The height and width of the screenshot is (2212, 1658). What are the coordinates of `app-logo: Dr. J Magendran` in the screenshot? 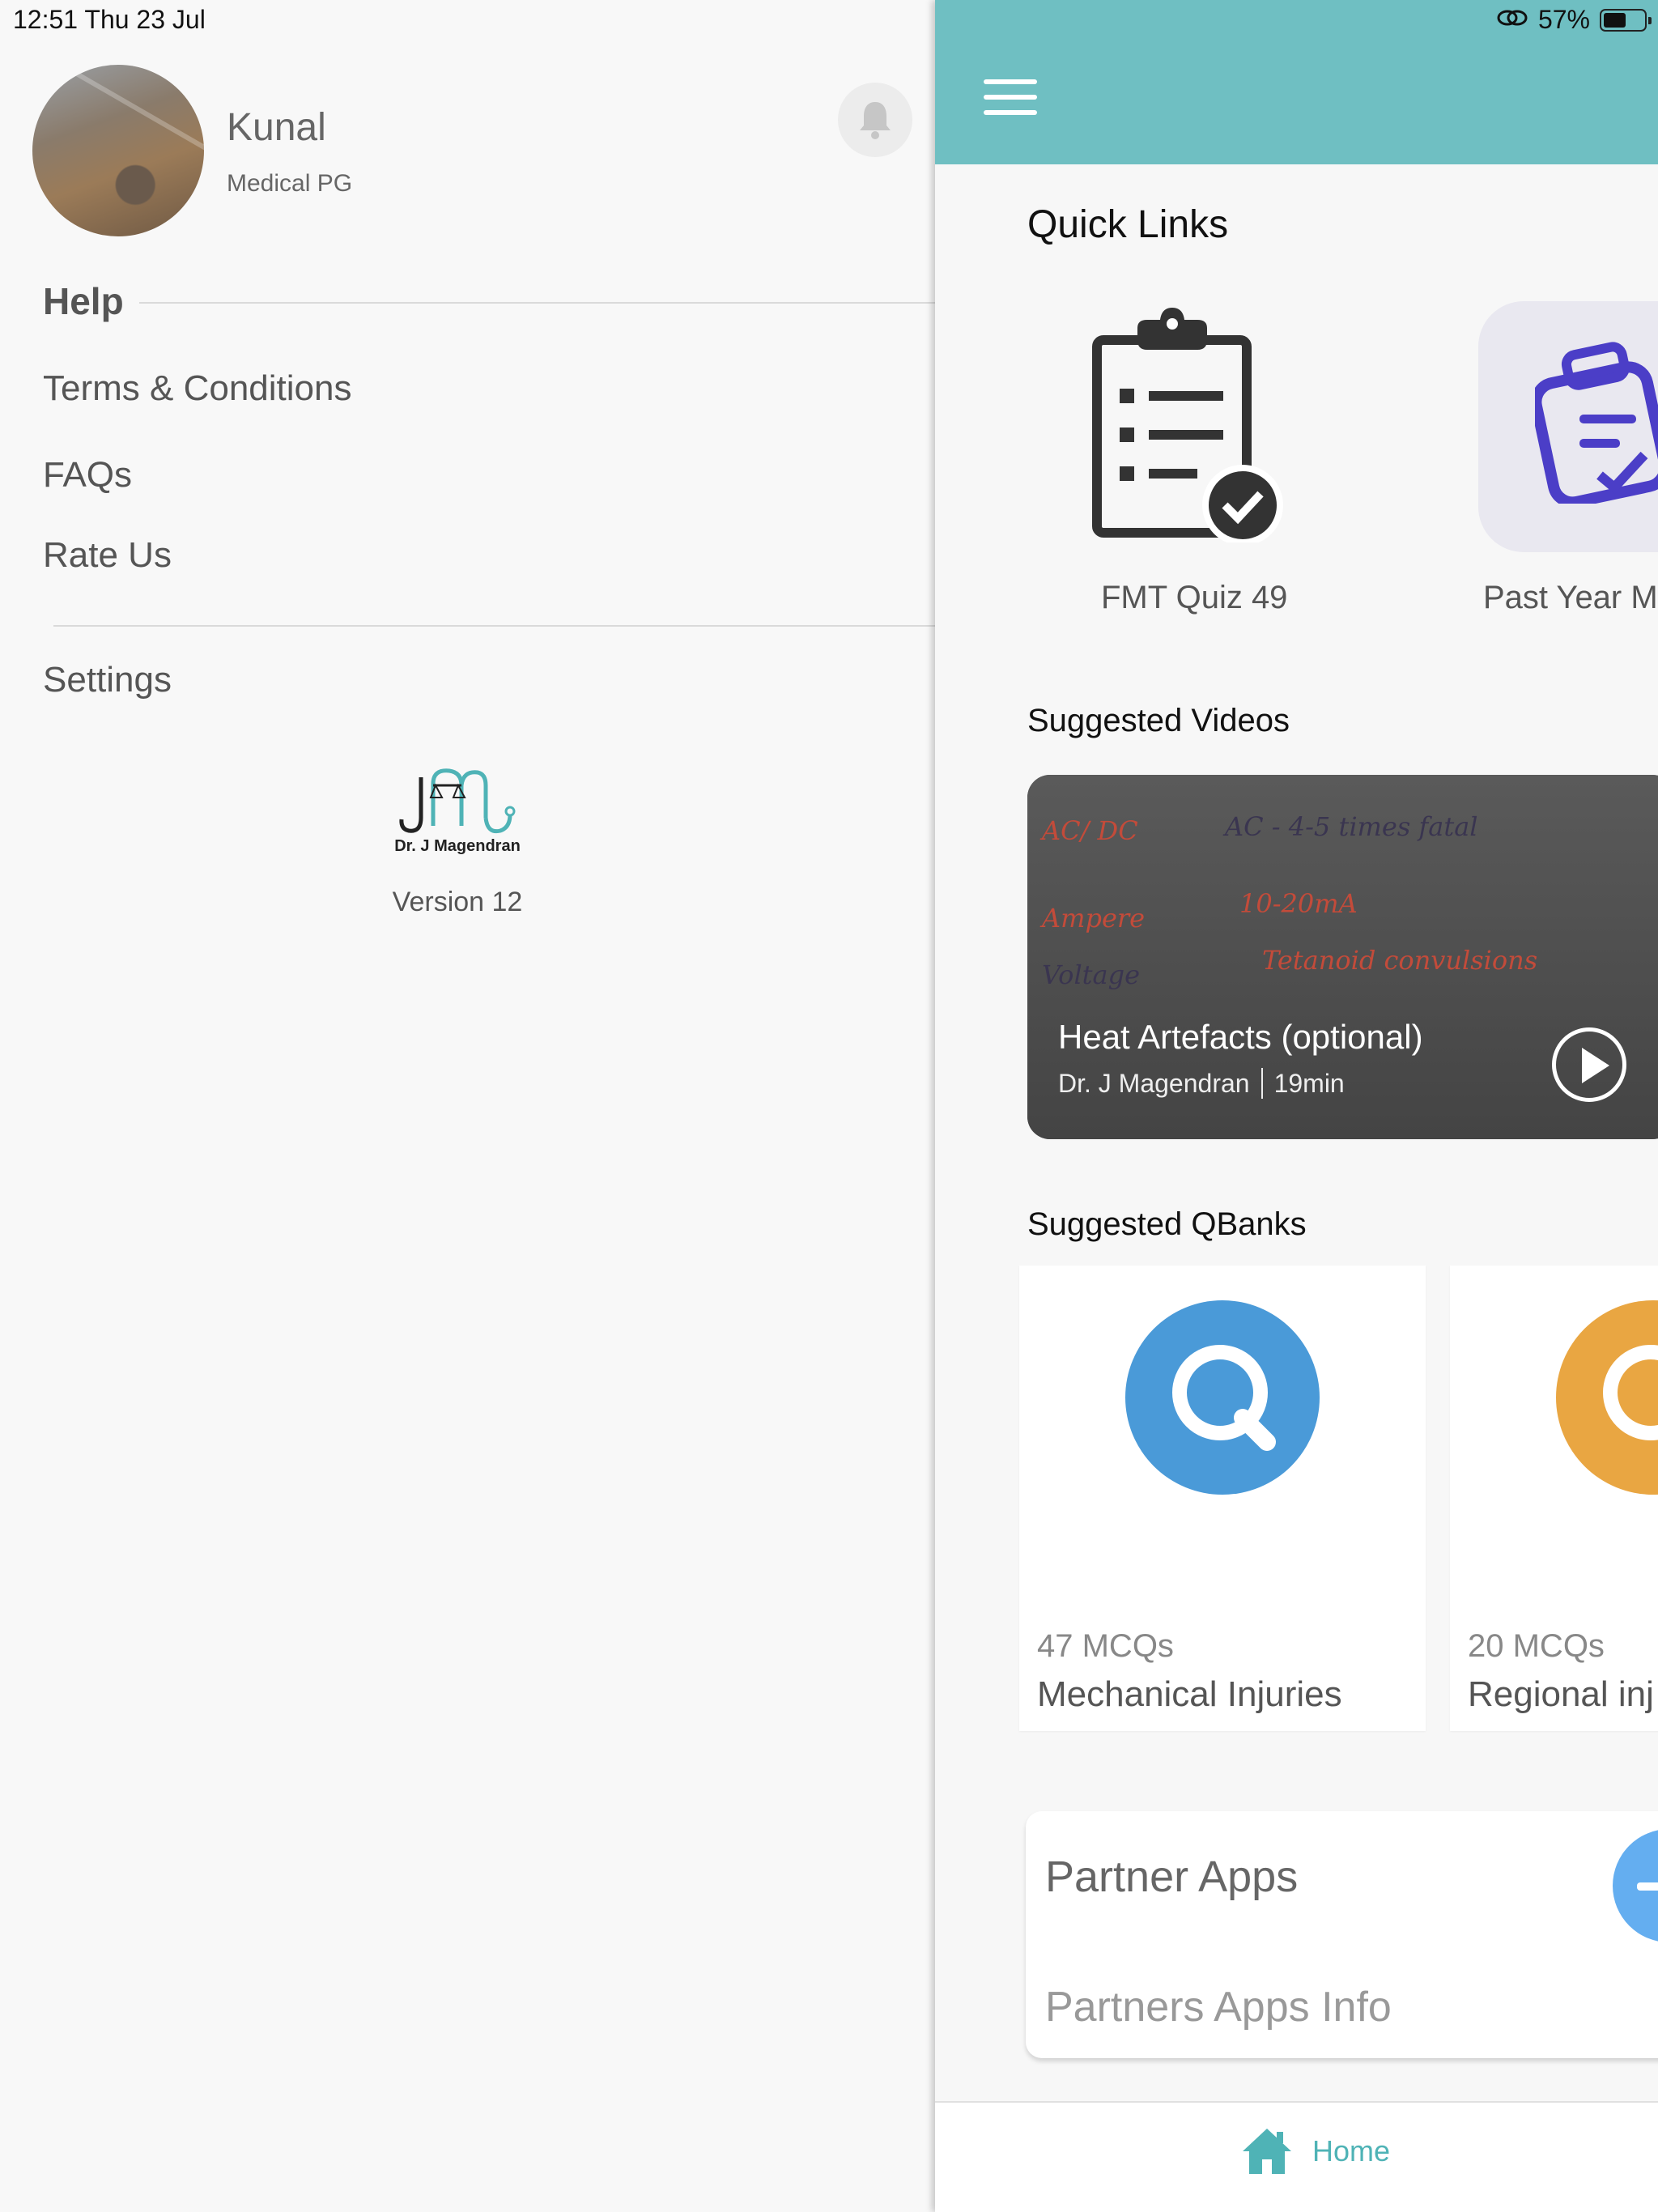 It's located at (457, 808).